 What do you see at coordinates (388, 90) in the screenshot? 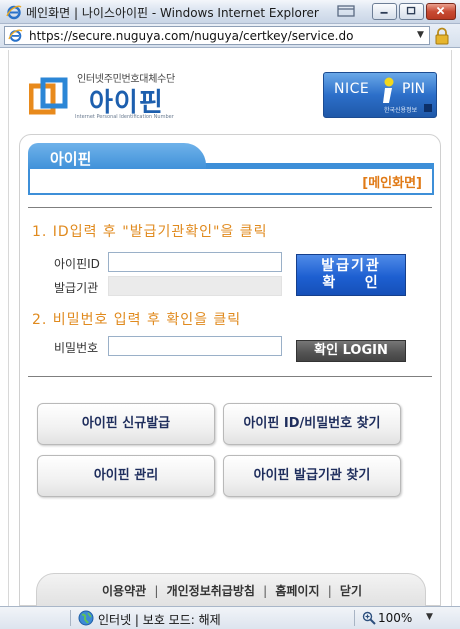
I see `nice-i-icon` at bounding box center [388, 90].